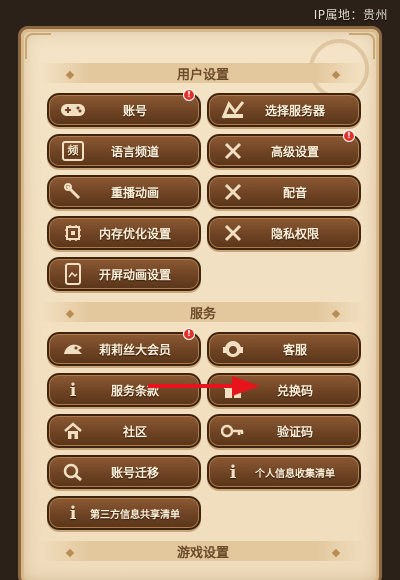 This screenshot has height=580, width=400. I want to click on account-migration-label: 账号迁移, so click(134, 472).